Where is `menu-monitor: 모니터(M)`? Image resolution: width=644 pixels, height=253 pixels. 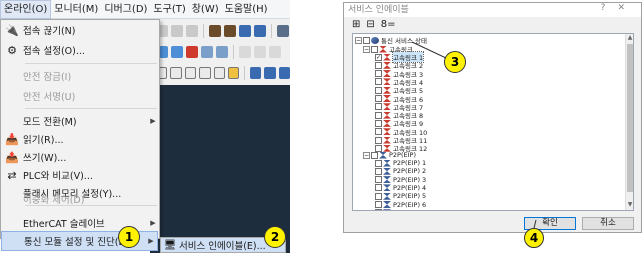
menu-monitor: 모니터(M) is located at coordinates (76, 9).